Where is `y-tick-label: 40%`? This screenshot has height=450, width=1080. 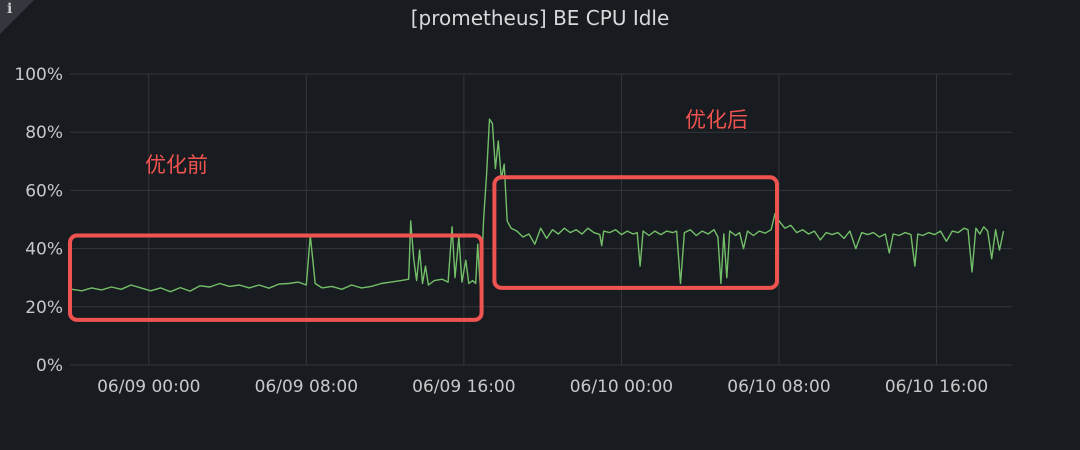
y-tick-label: 40% is located at coordinates (44, 250).